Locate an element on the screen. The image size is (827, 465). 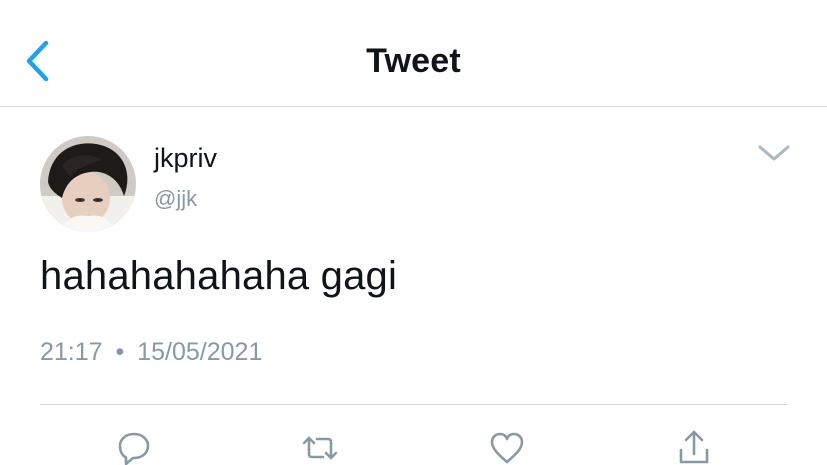
like-button is located at coordinates (507, 446).